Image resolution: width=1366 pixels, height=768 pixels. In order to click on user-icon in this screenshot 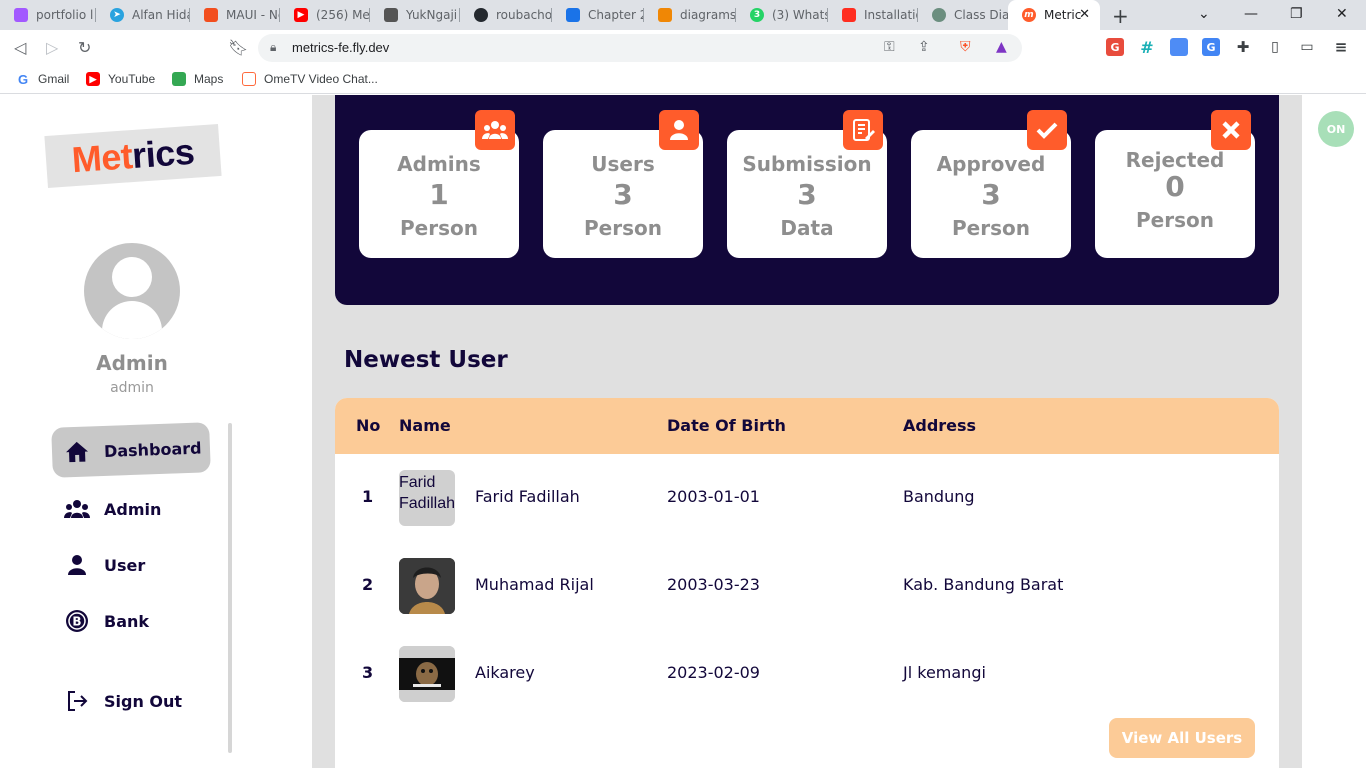, I will do `click(679, 130)`.